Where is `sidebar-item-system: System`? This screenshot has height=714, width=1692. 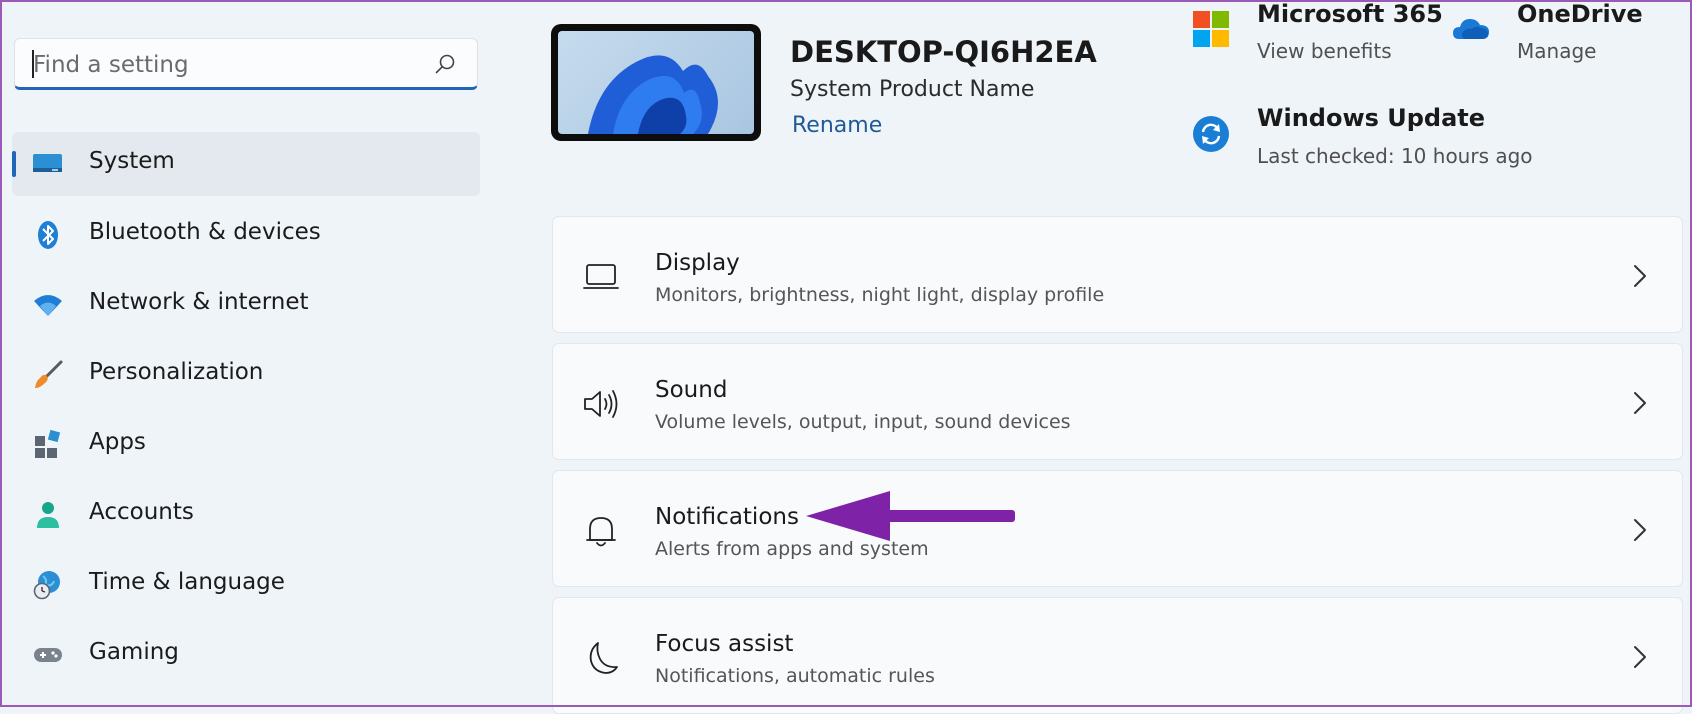
sidebar-item-system: System is located at coordinates (246, 164).